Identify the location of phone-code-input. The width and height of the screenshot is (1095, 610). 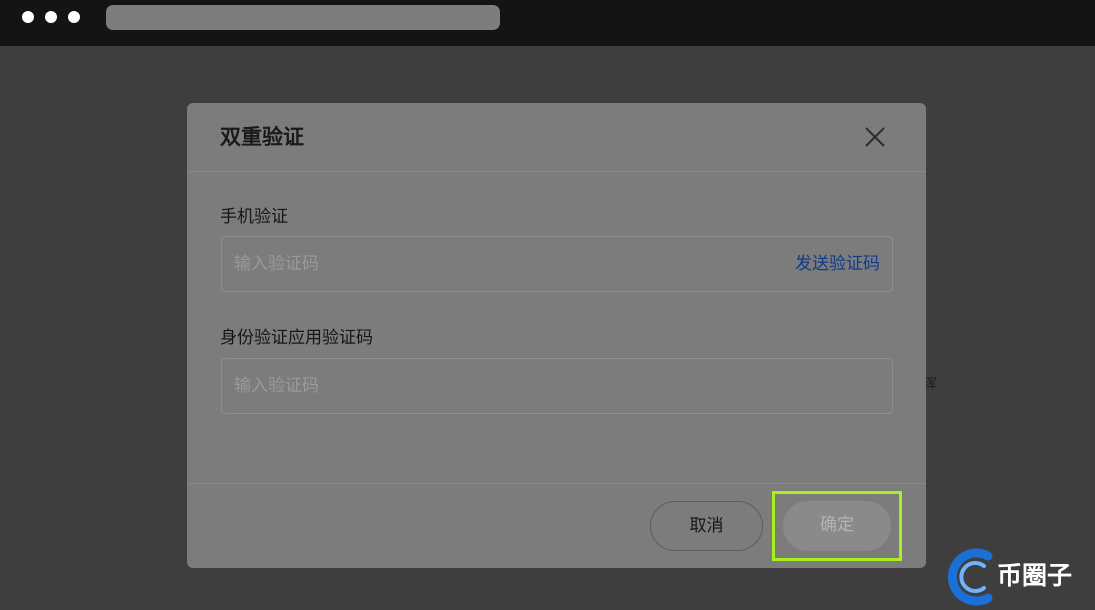
(492, 264).